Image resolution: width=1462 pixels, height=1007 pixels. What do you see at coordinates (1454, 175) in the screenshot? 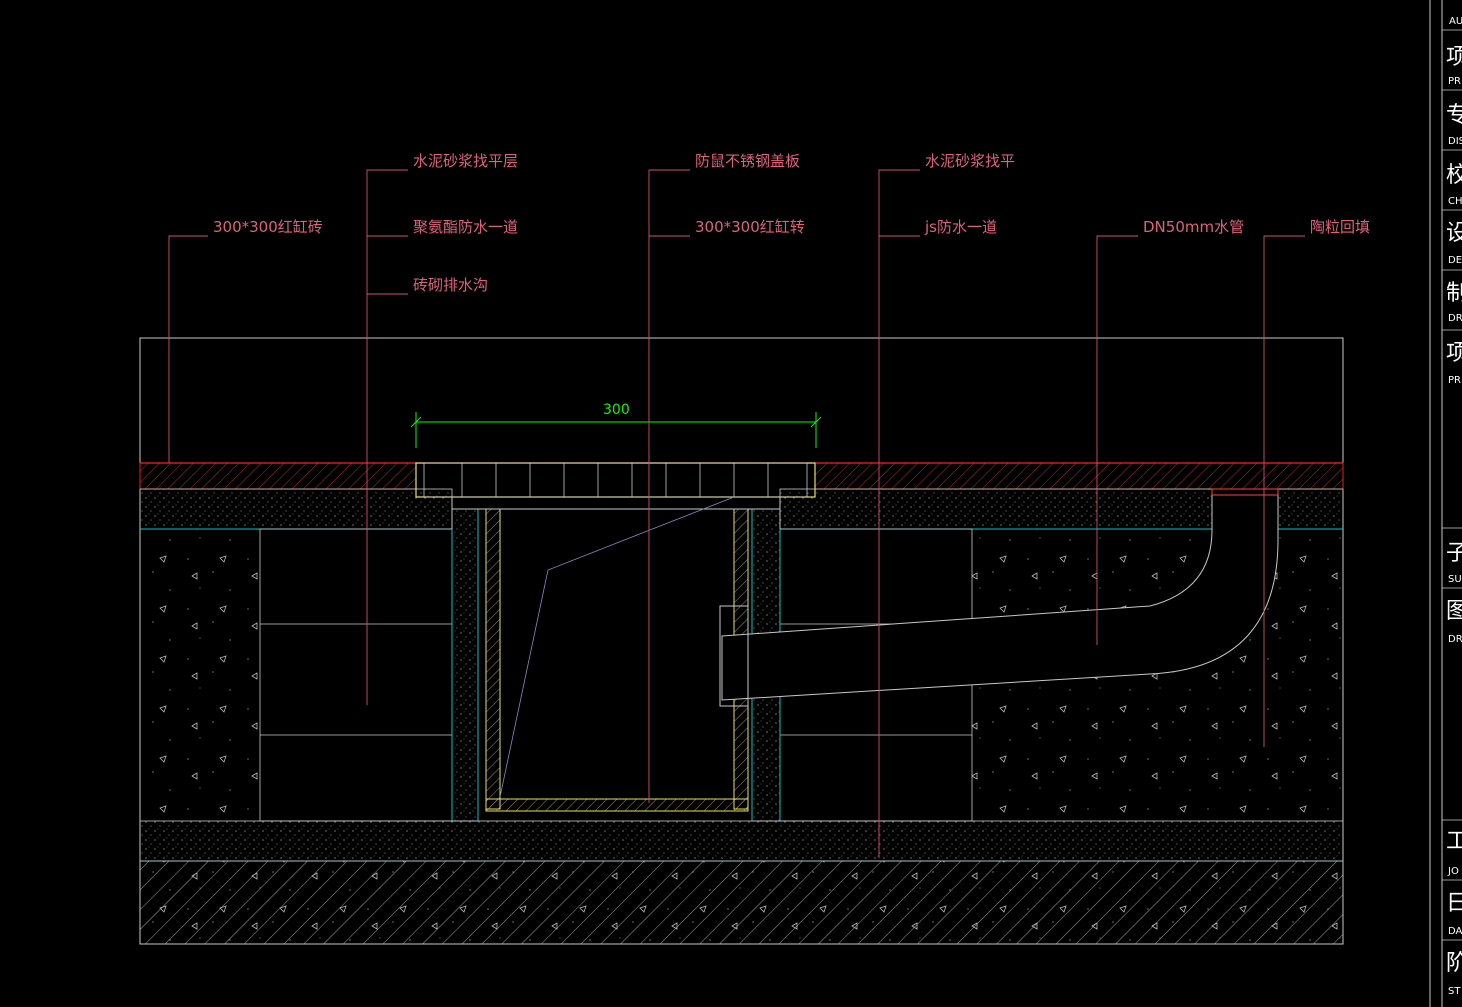
I see `svg-text: 校` at bounding box center [1454, 175].